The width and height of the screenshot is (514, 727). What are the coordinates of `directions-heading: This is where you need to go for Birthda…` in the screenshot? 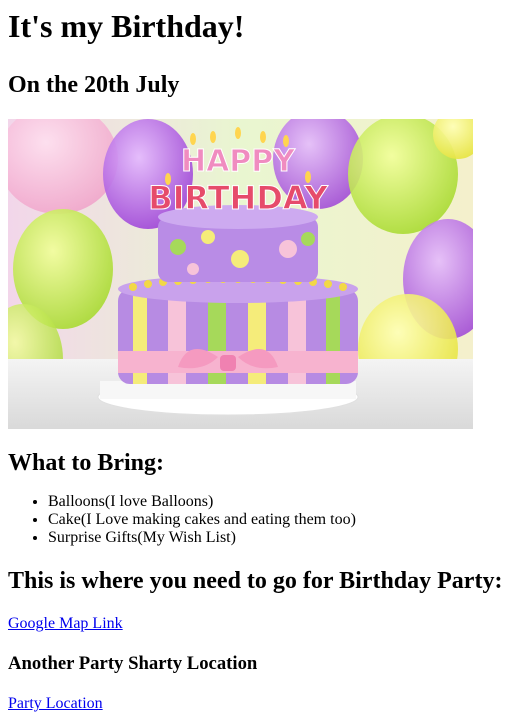 It's located at (255, 581).